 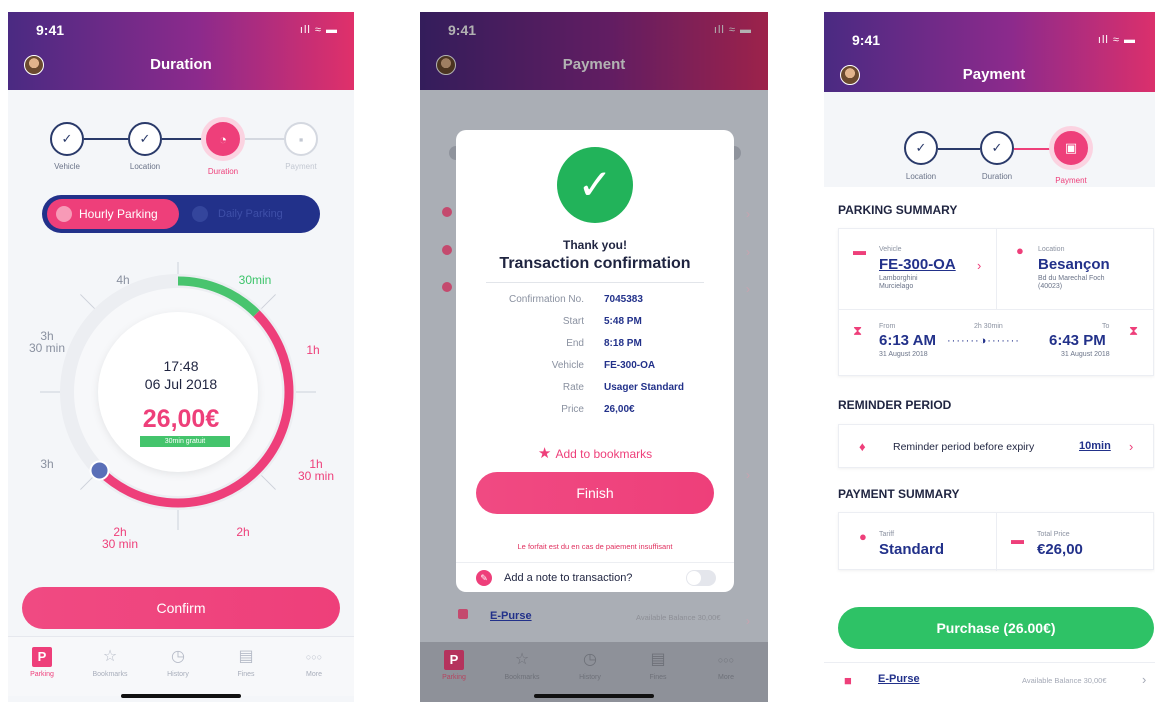 What do you see at coordinates (67, 139) in the screenshot?
I see `step-vehicle-icon: ✓` at bounding box center [67, 139].